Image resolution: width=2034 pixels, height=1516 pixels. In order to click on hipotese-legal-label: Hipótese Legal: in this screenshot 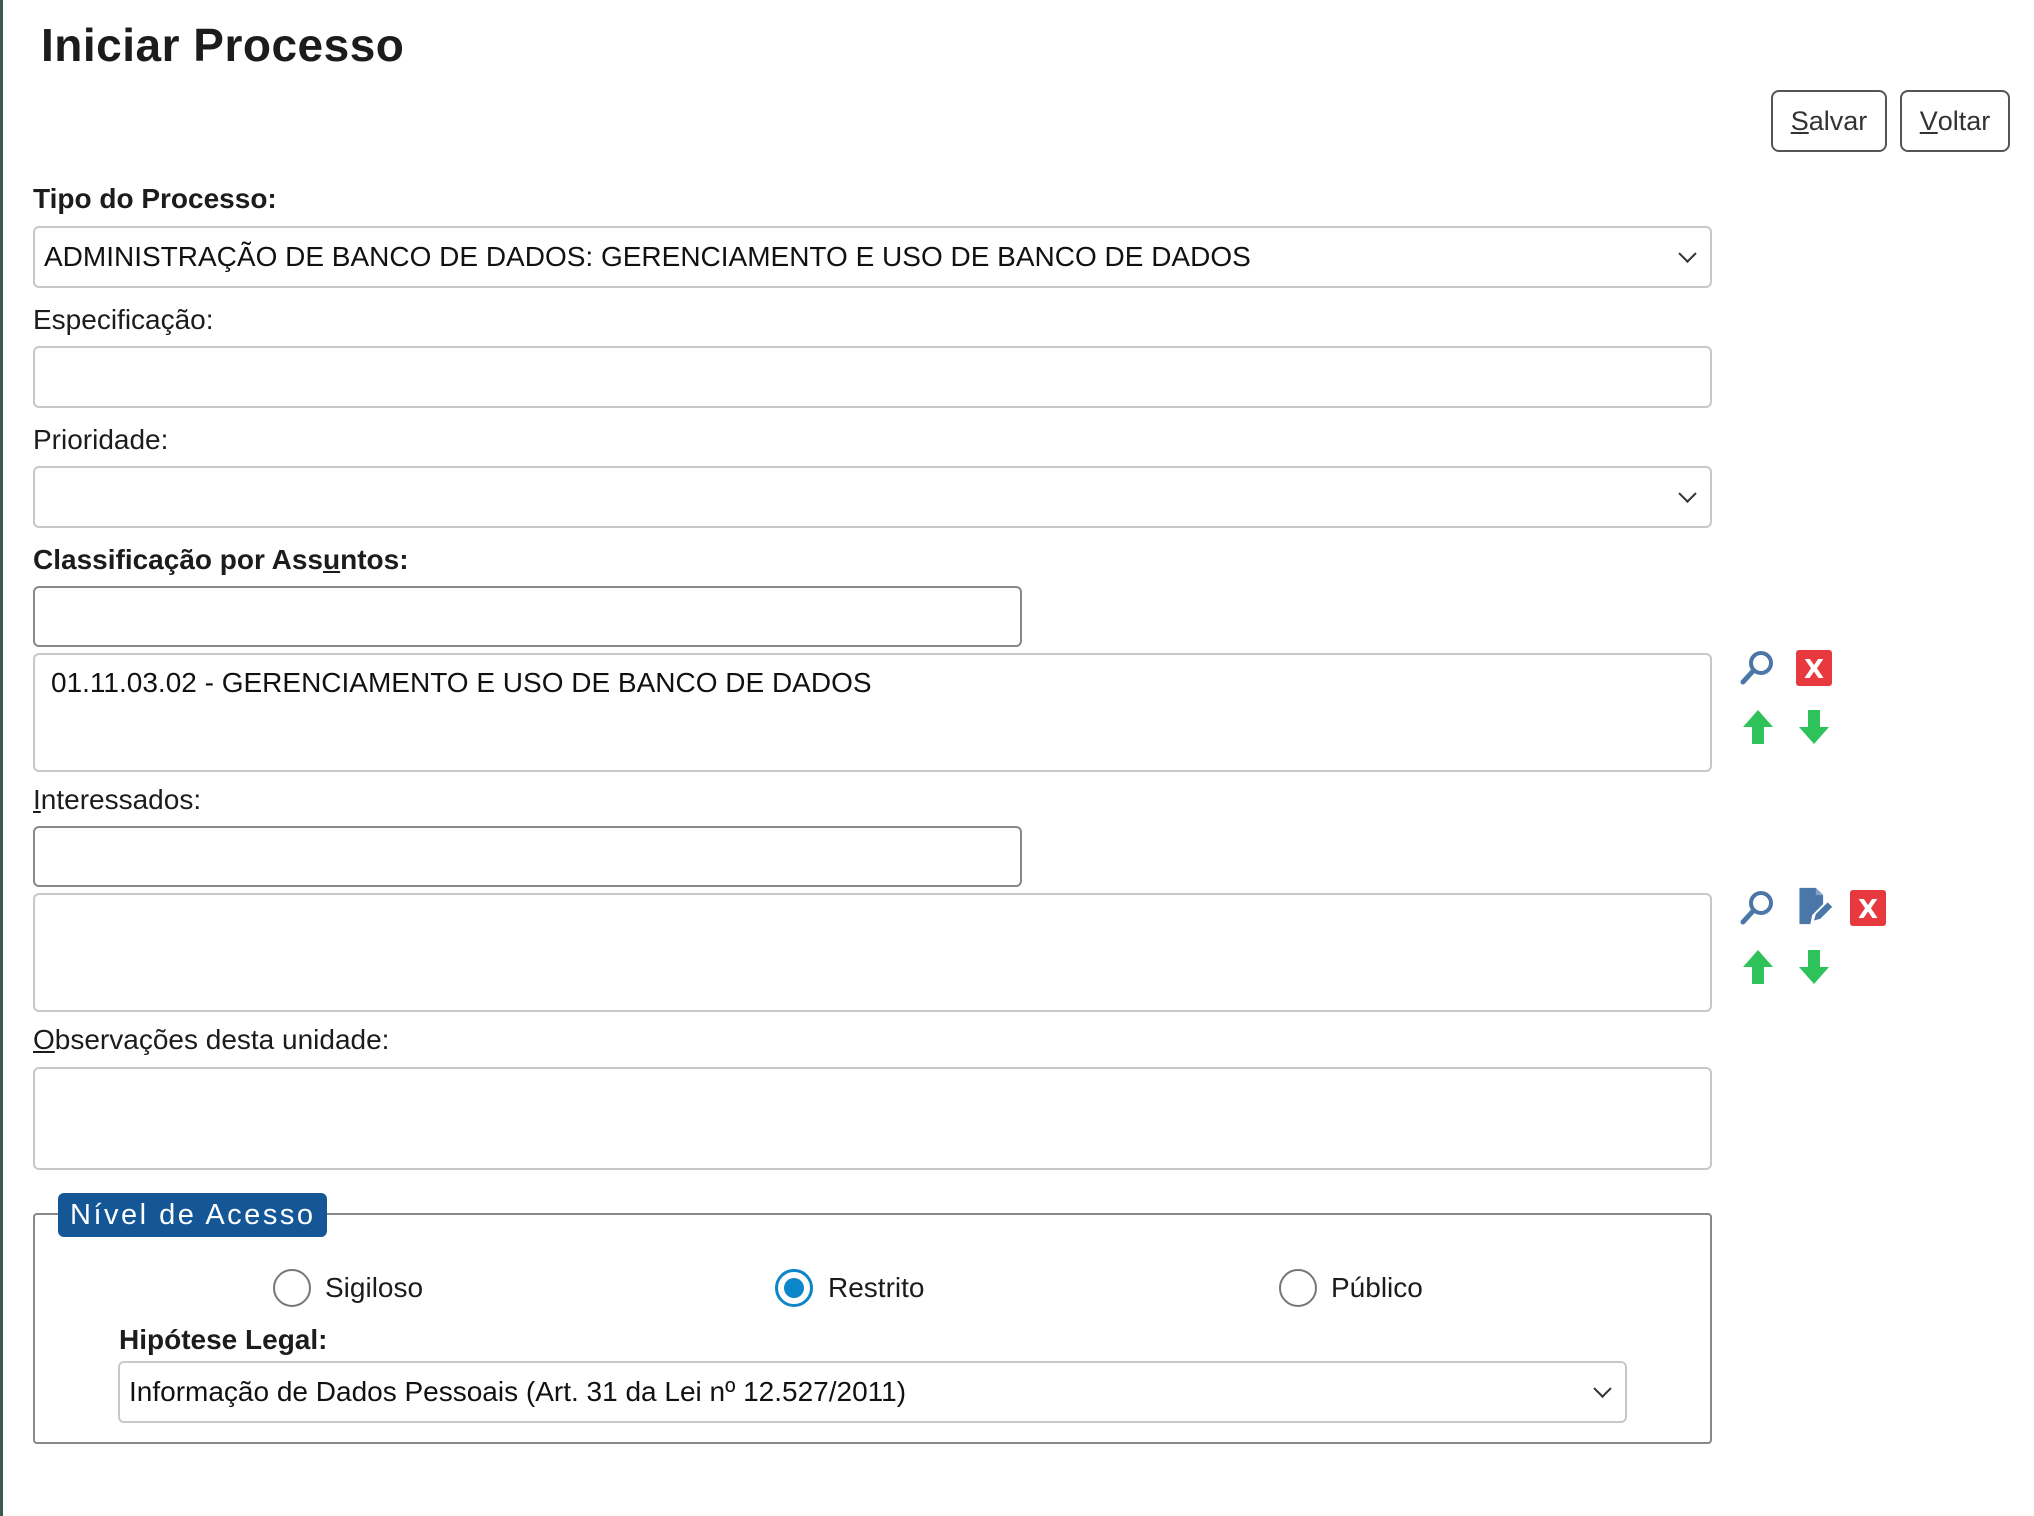, I will do `click(223, 1339)`.